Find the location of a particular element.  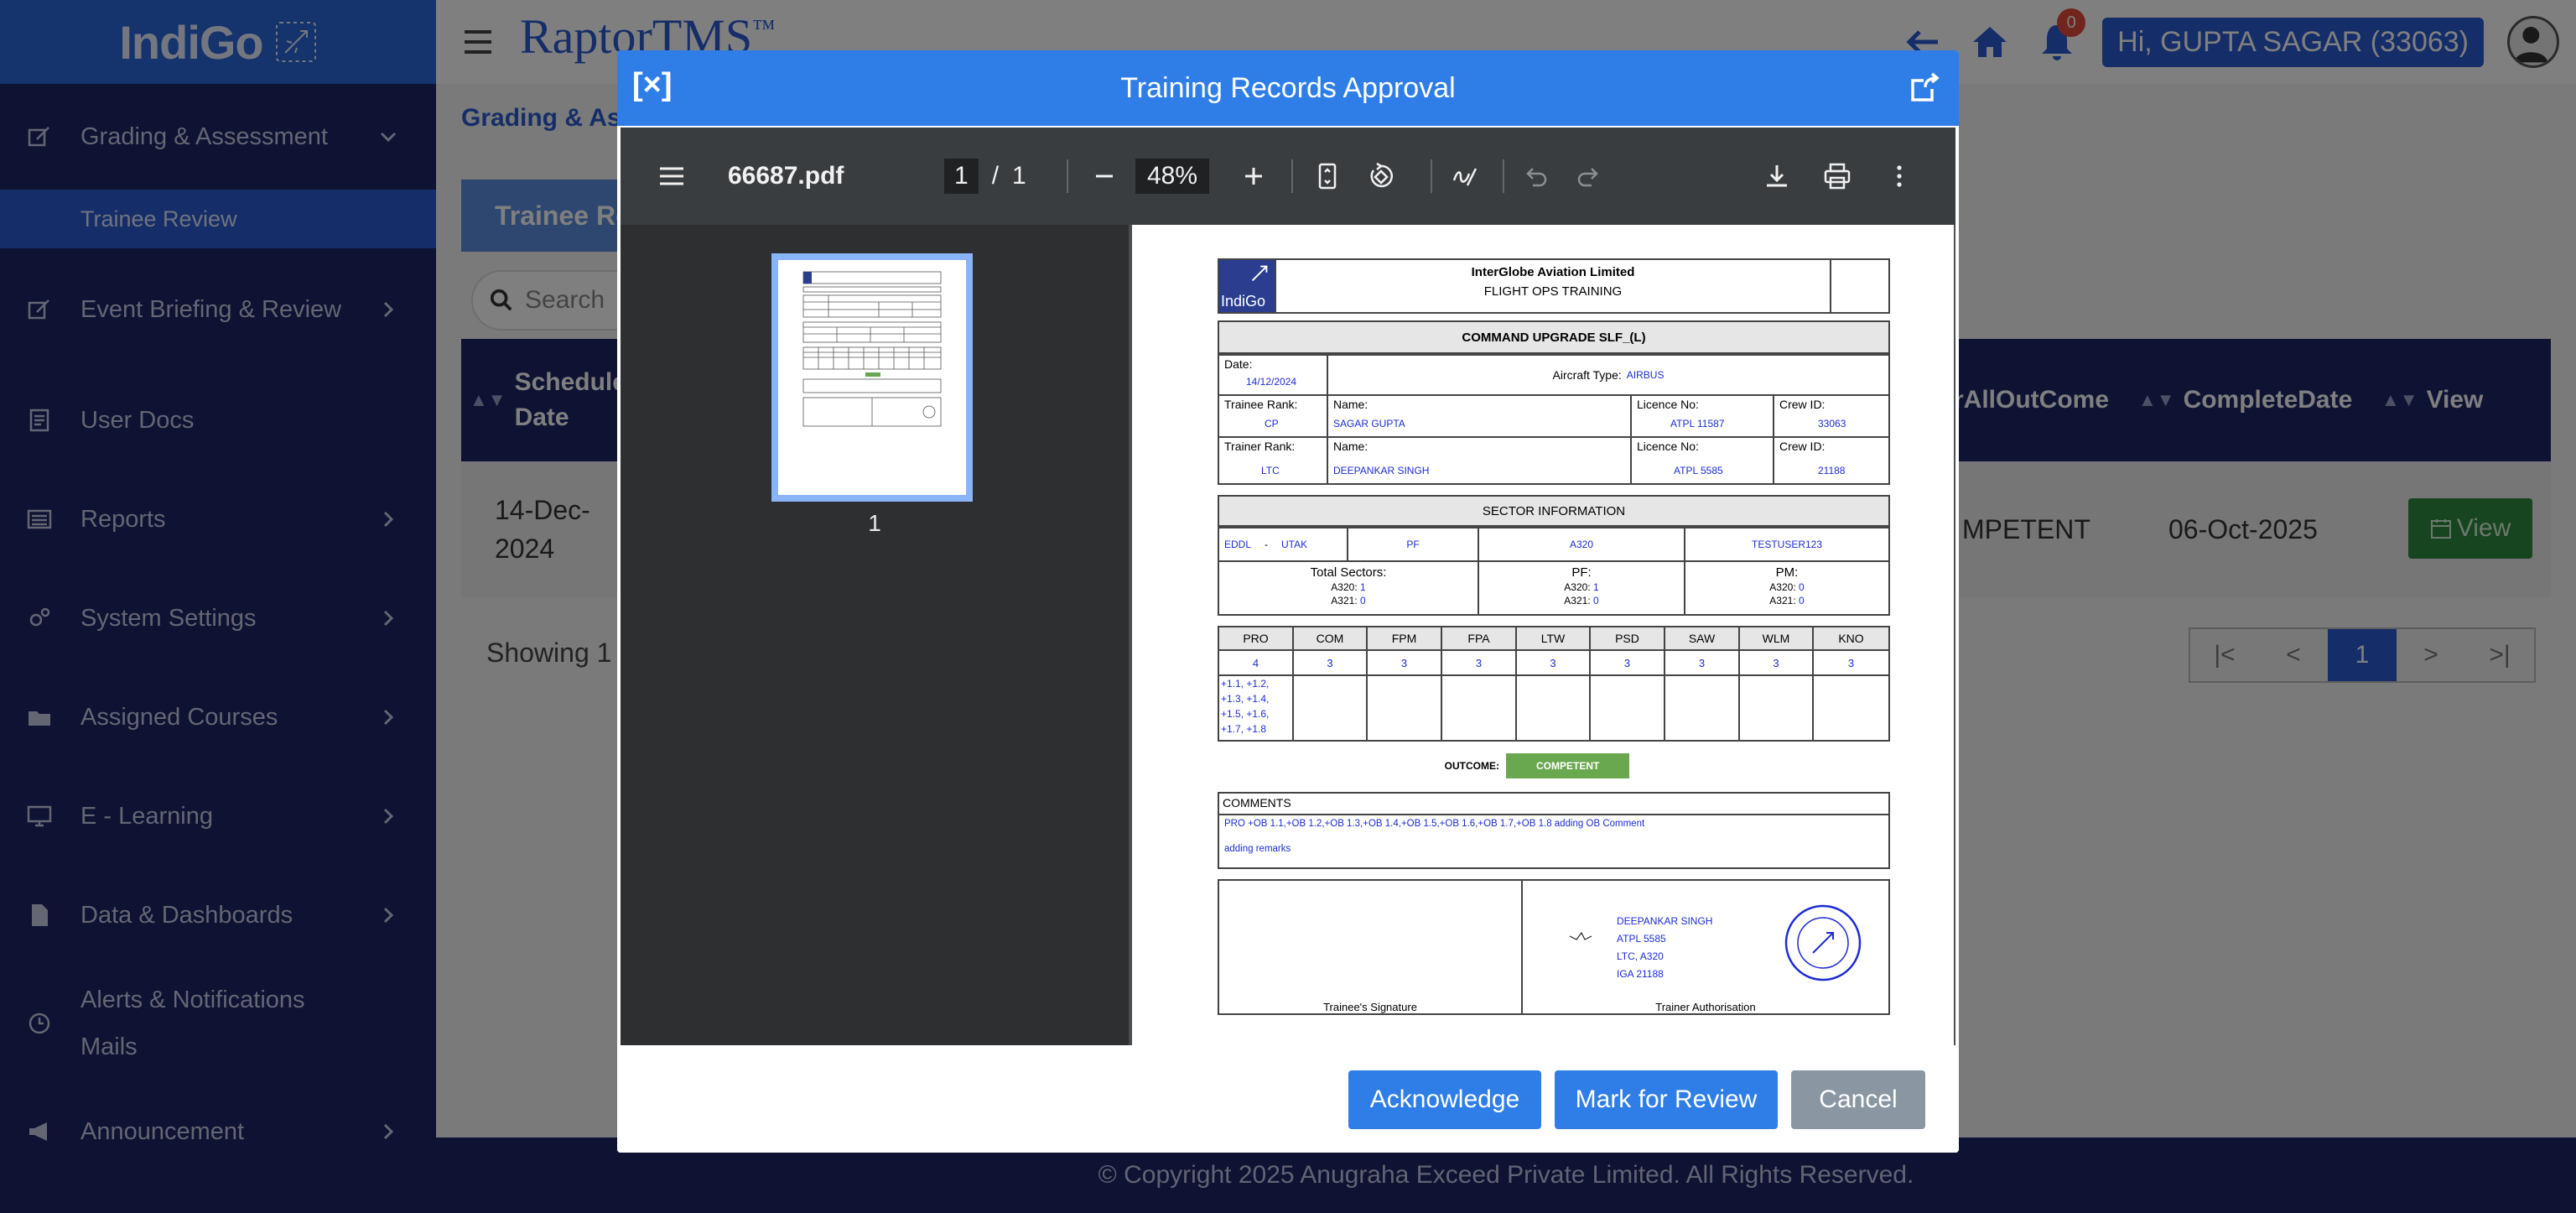

pdf-menu-button is located at coordinates (671, 176).